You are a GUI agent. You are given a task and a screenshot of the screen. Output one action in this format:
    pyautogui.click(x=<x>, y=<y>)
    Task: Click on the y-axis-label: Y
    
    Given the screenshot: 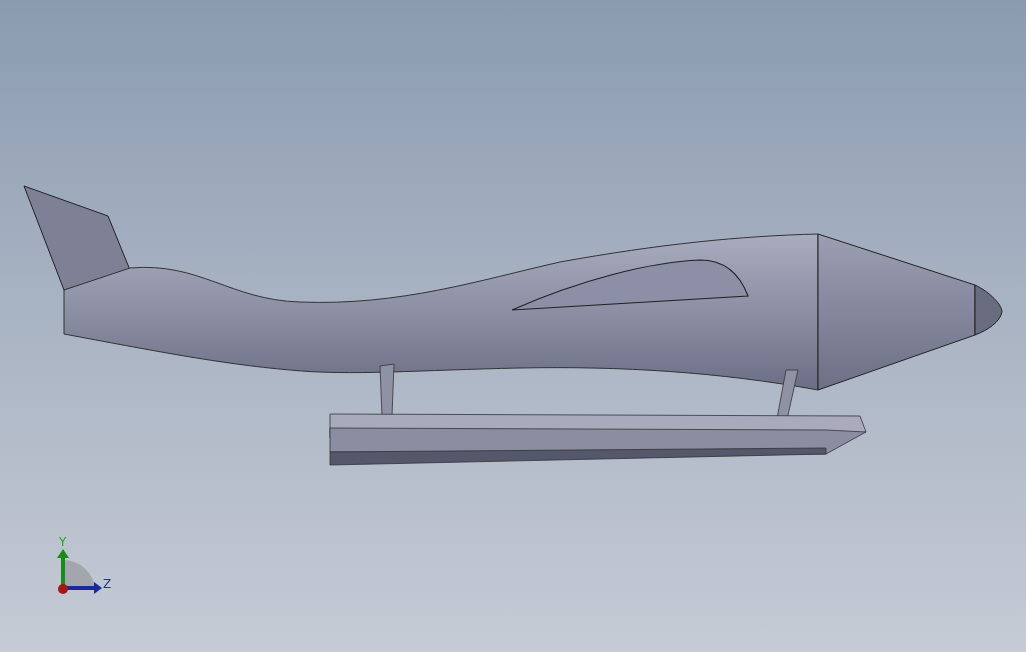 What is the action you would take?
    pyautogui.click(x=63, y=542)
    